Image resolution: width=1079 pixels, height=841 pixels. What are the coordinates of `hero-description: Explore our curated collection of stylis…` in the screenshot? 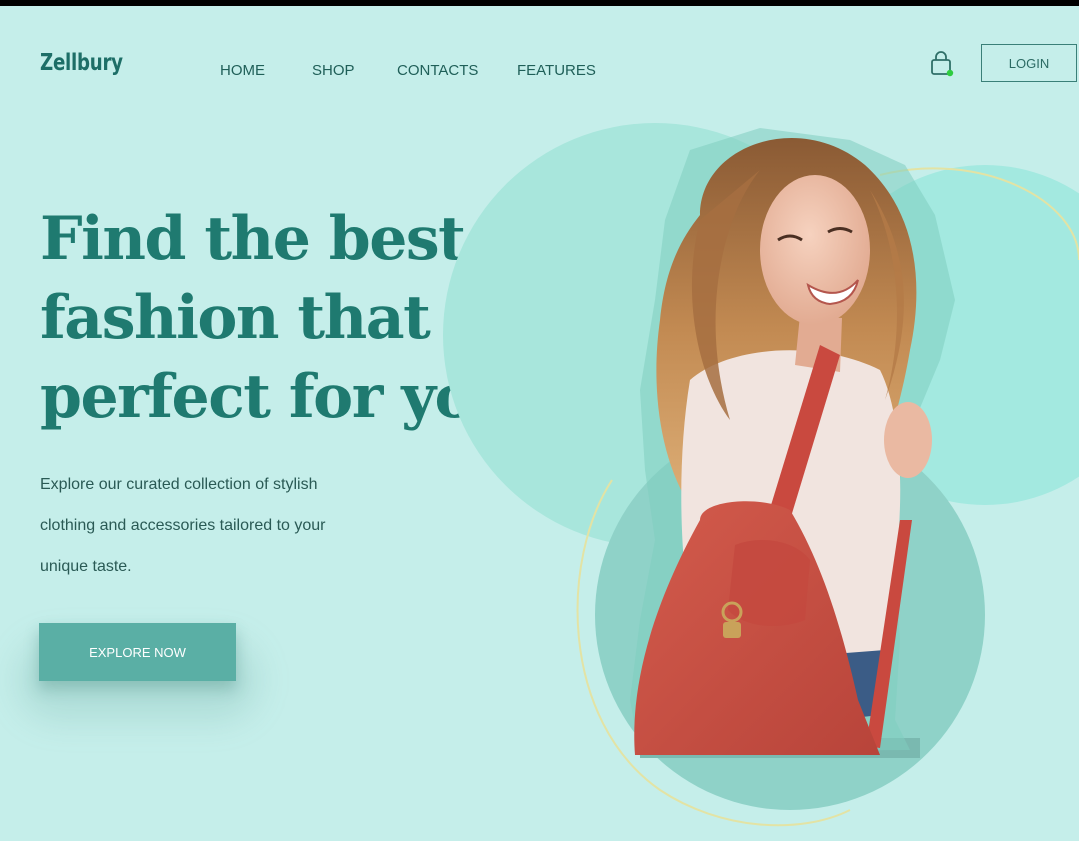 It's located at (250, 525).